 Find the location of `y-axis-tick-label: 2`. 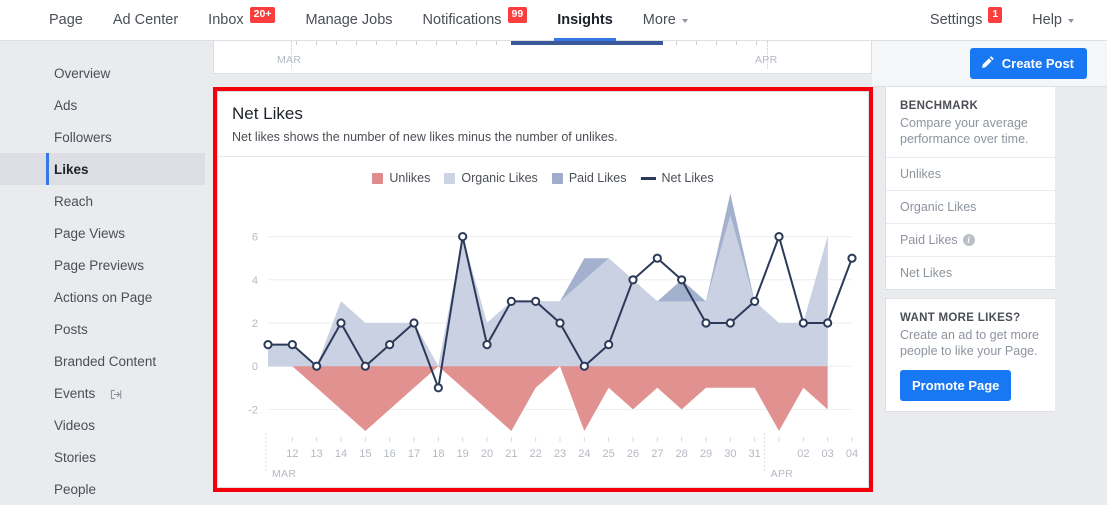

y-axis-tick-label: 2 is located at coordinates (255, 324).